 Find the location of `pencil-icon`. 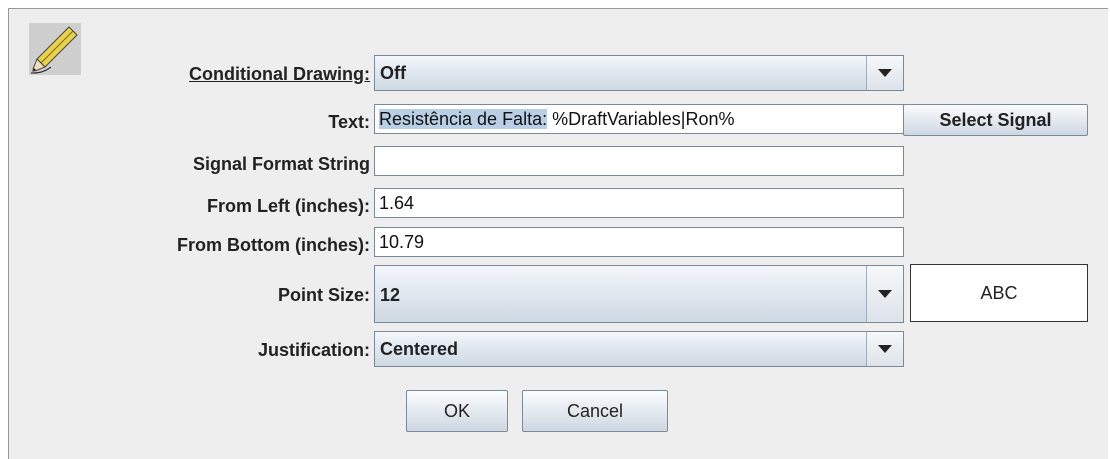

pencil-icon is located at coordinates (55, 49).